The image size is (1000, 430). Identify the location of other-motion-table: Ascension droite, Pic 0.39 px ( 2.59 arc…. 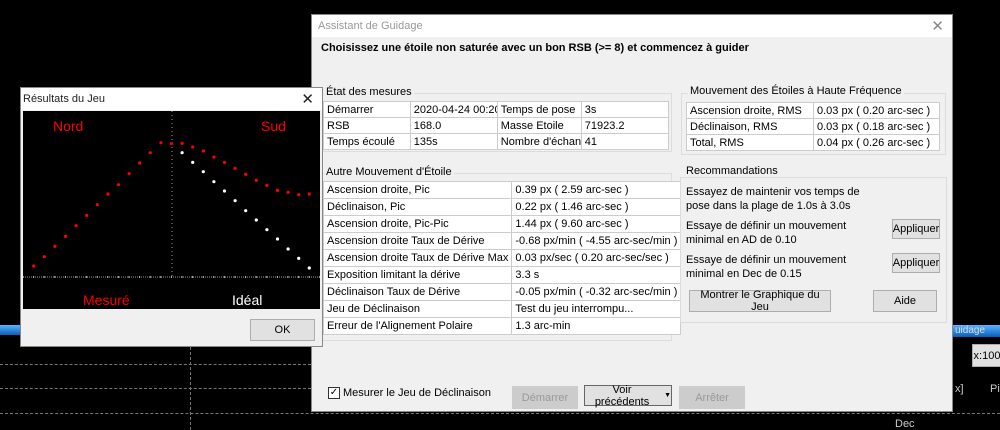
(502, 258).